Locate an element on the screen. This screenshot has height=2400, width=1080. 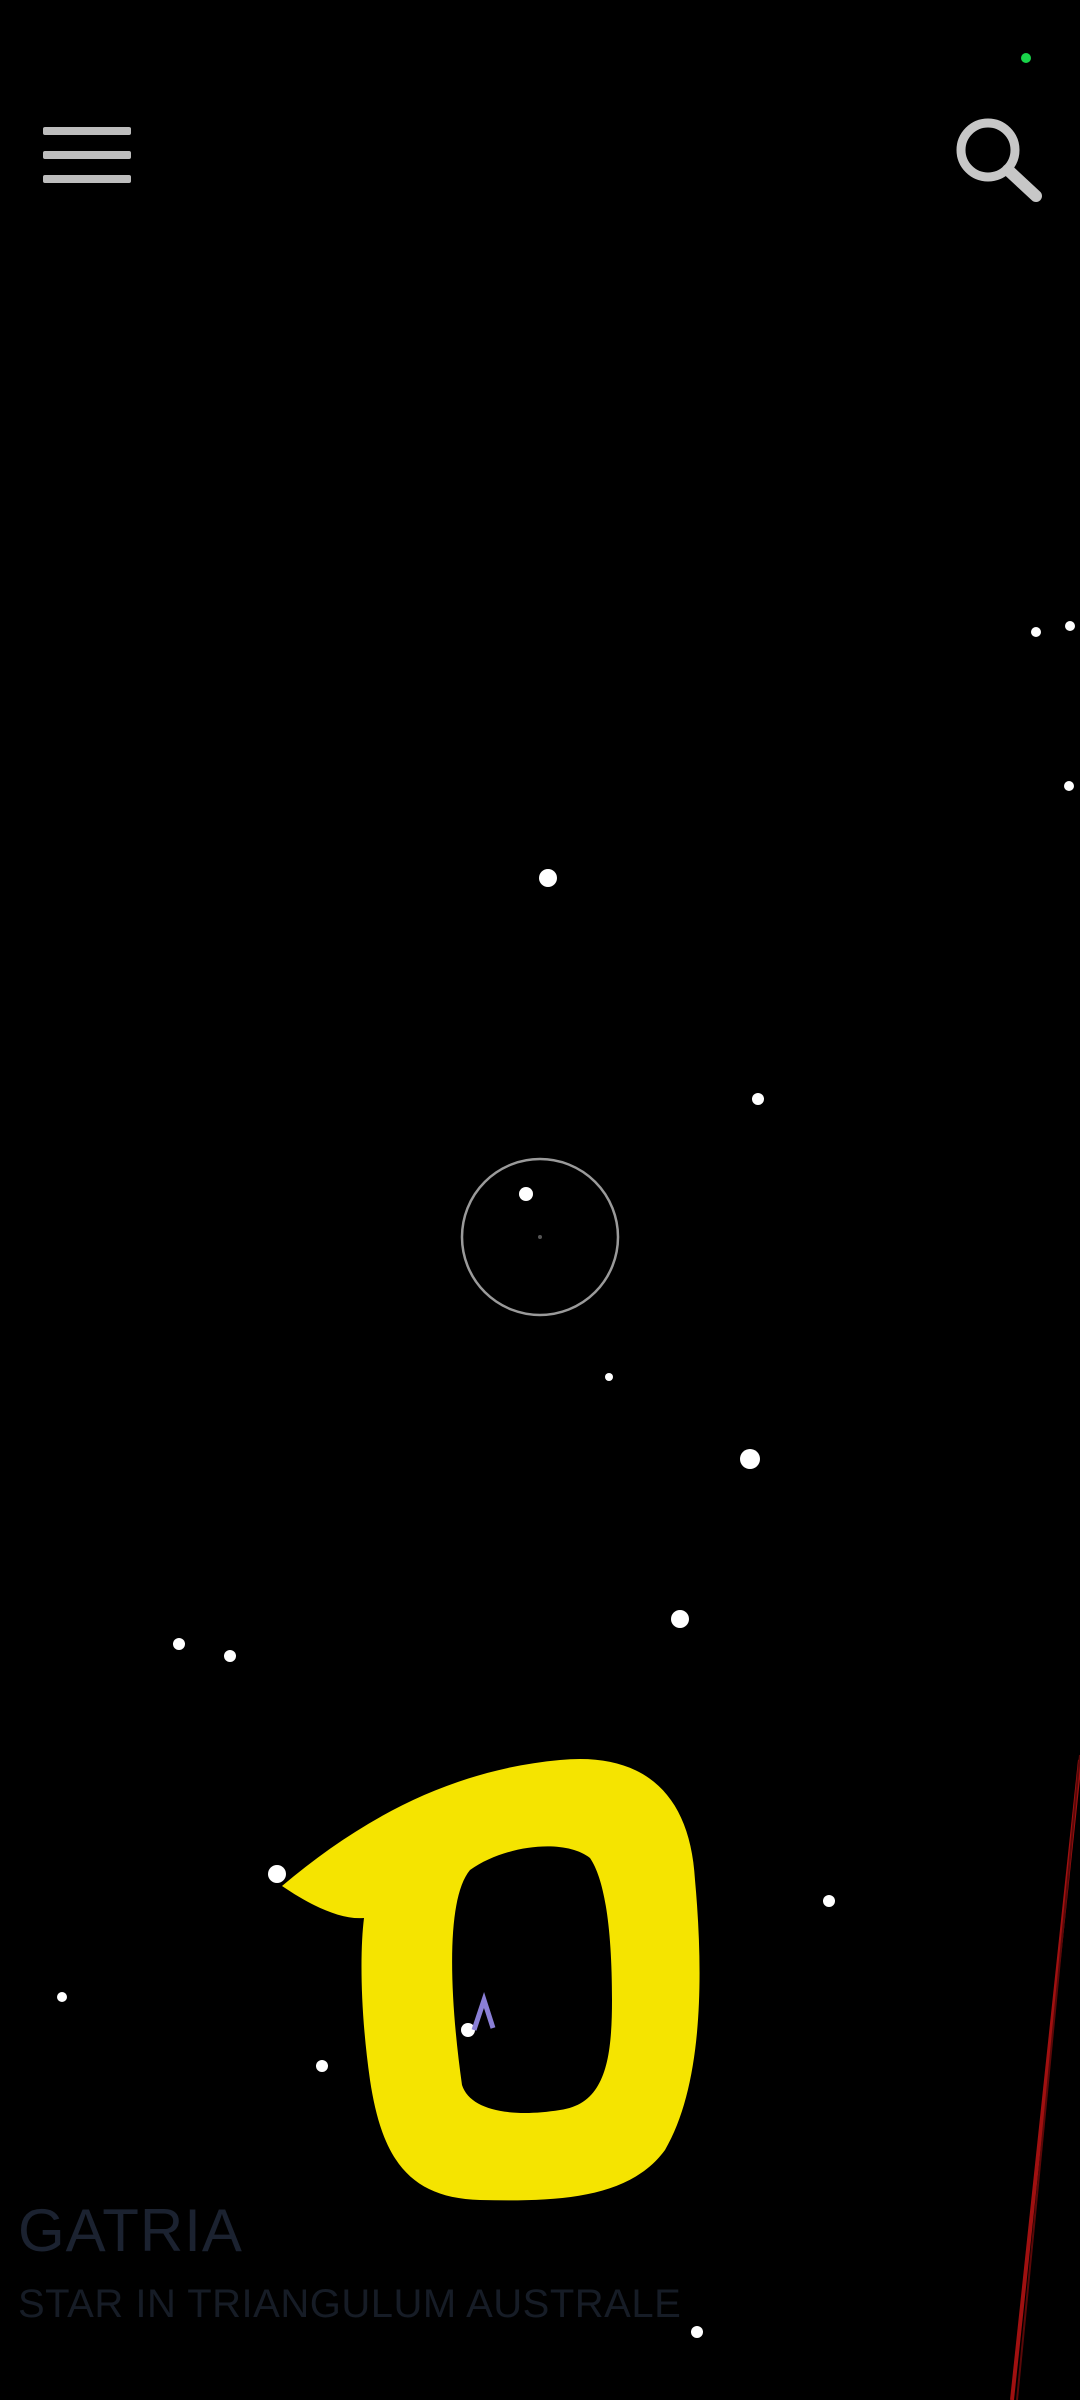
handwritten-zero-mark is located at coordinates (491, 1979).